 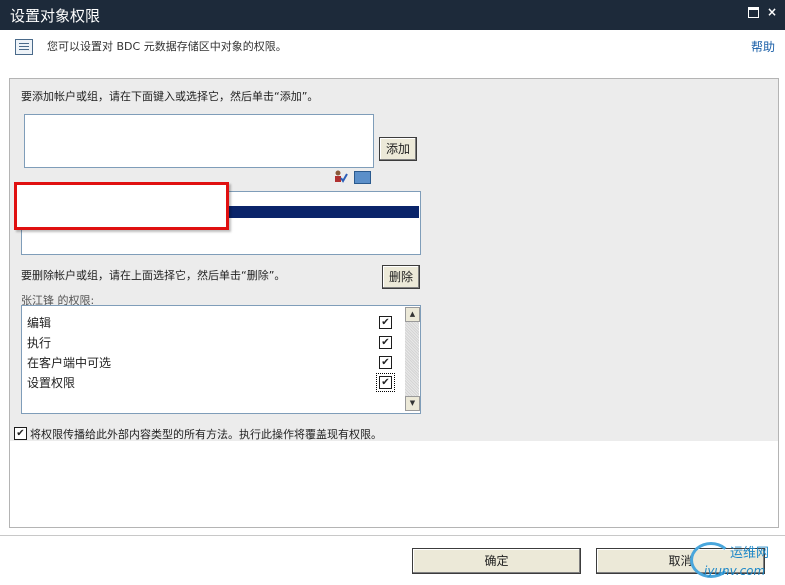 I want to click on close-icon: ×, so click(x=772, y=12).